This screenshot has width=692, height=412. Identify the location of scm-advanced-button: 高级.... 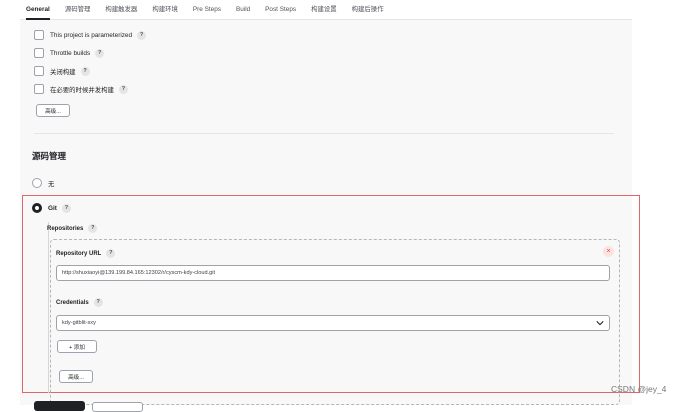
(76, 376).